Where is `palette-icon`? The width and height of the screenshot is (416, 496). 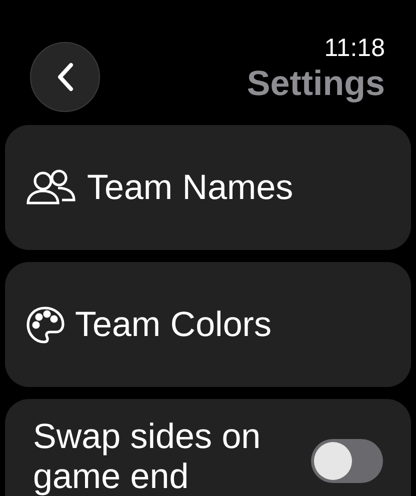
palette-icon is located at coordinates (45, 324).